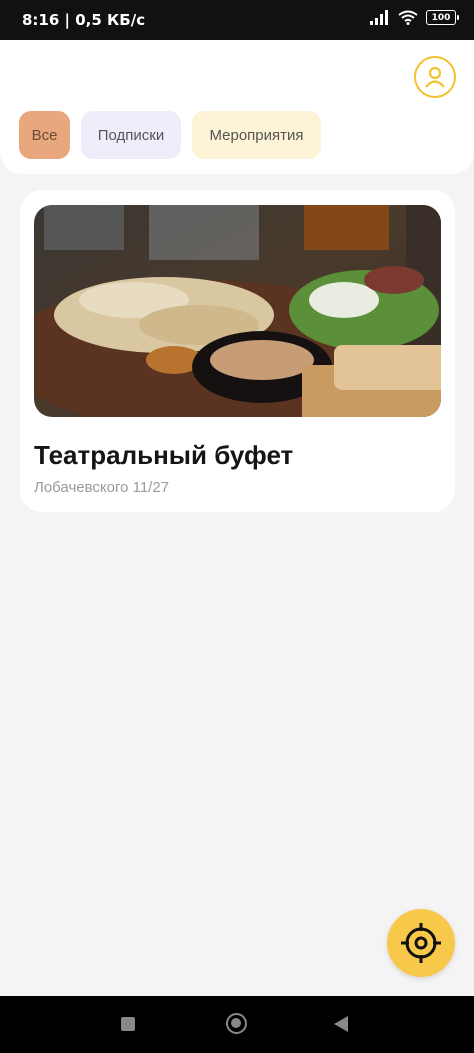 The image size is (474, 1053). I want to click on profile-button, so click(435, 77).